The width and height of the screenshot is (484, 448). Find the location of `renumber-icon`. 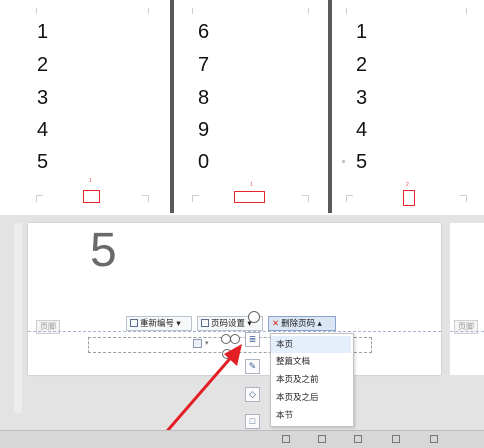

renumber-icon is located at coordinates (134, 323).